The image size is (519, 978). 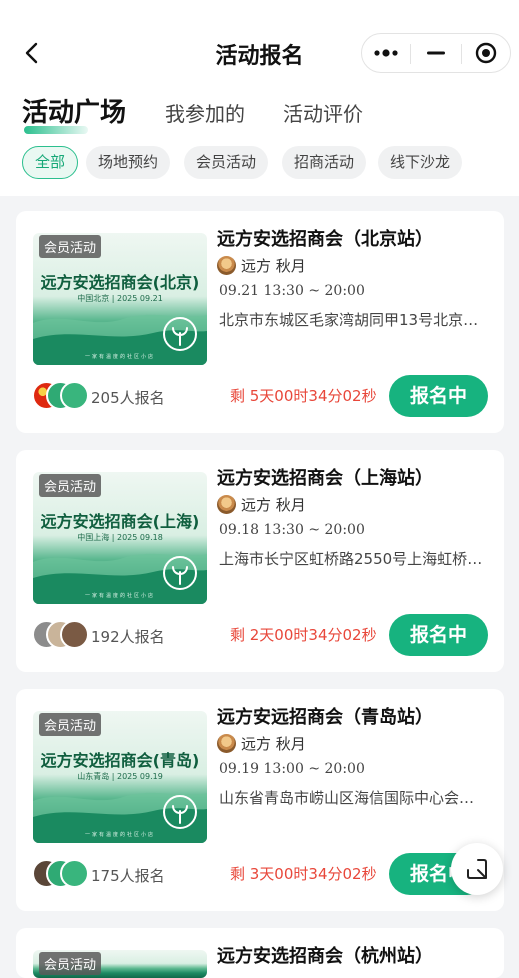 What do you see at coordinates (325, 478) in the screenshot?
I see `event-title: 远方安选招商会（上海站）` at bounding box center [325, 478].